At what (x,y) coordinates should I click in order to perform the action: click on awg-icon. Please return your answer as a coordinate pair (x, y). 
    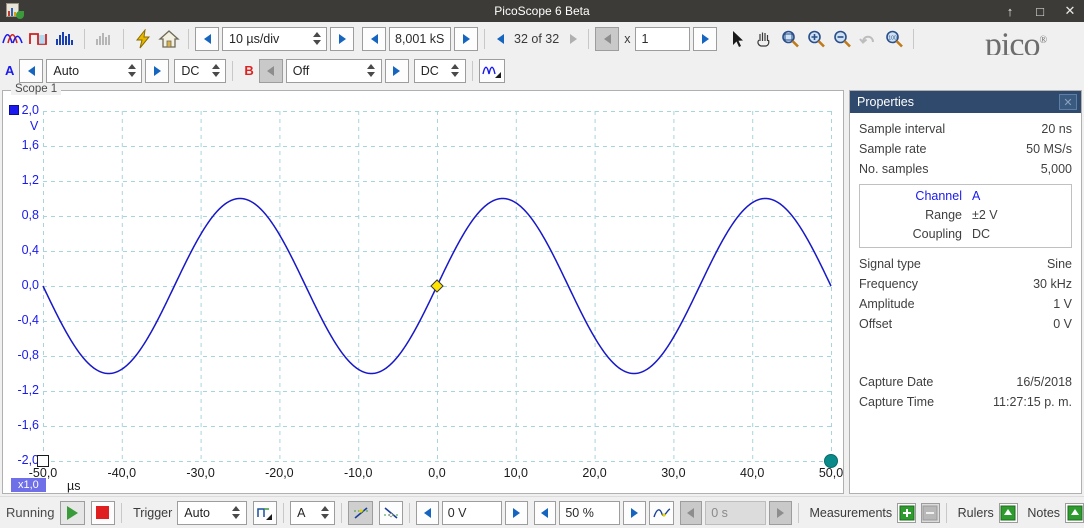
    Looking at the image, I should click on (491, 70).